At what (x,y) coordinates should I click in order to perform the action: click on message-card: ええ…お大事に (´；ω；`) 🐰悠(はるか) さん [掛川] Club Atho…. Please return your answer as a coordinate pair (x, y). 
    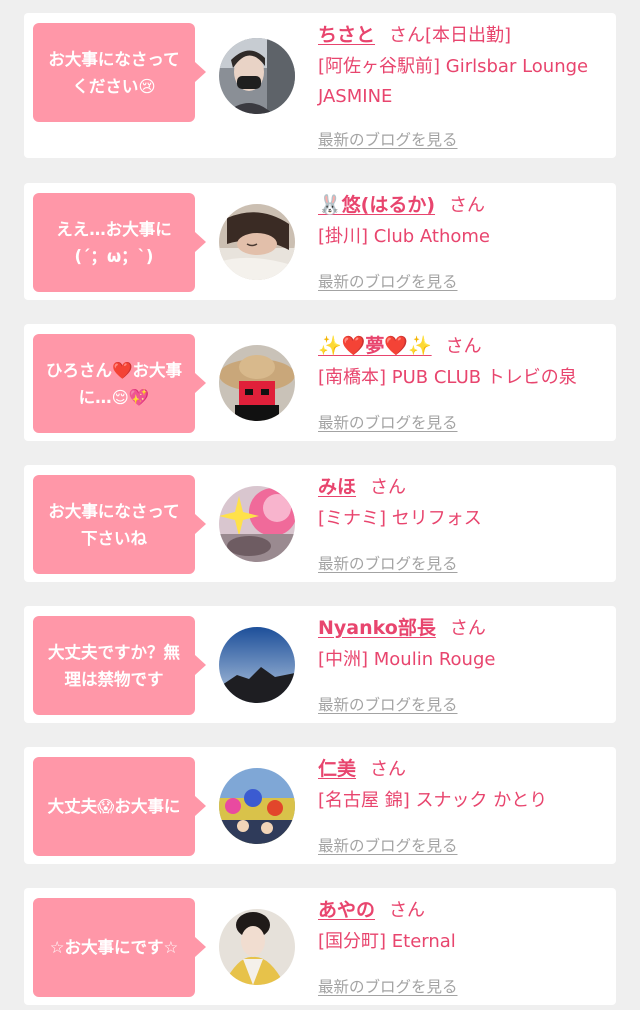
    Looking at the image, I should click on (320, 241).